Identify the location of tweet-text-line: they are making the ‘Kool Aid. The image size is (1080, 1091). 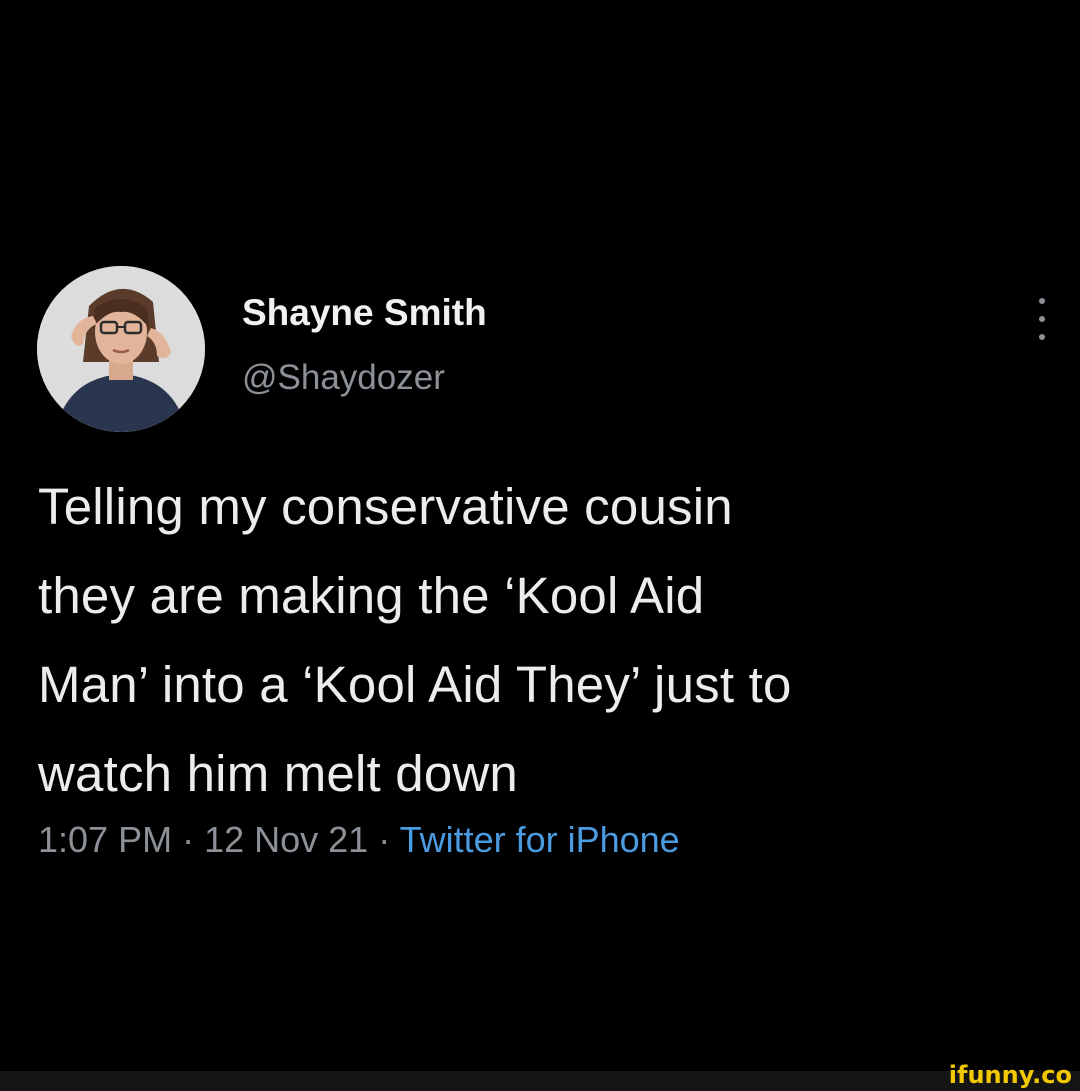
(371, 595).